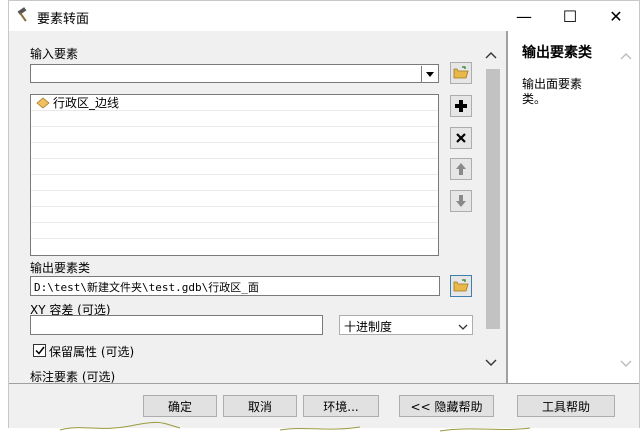 The image size is (644, 434). Describe the element at coordinates (446, 406) in the screenshot. I see `hide-help-button: << 隐藏帮助` at that location.